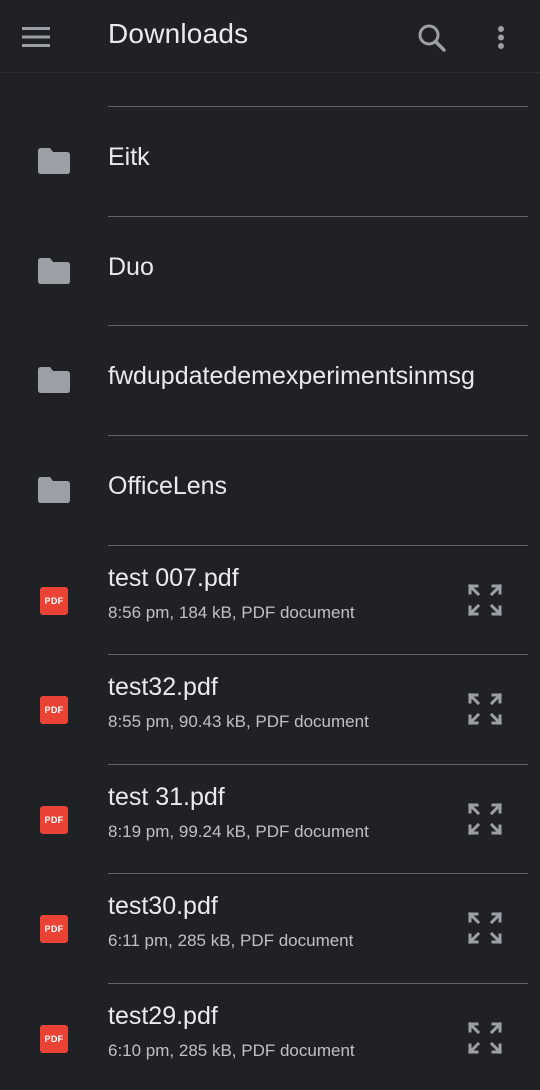 The width and height of the screenshot is (540, 1090). What do you see at coordinates (291, 376) in the screenshot?
I see `folder-name: fwdupdatedemexperimentsinmsg` at bounding box center [291, 376].